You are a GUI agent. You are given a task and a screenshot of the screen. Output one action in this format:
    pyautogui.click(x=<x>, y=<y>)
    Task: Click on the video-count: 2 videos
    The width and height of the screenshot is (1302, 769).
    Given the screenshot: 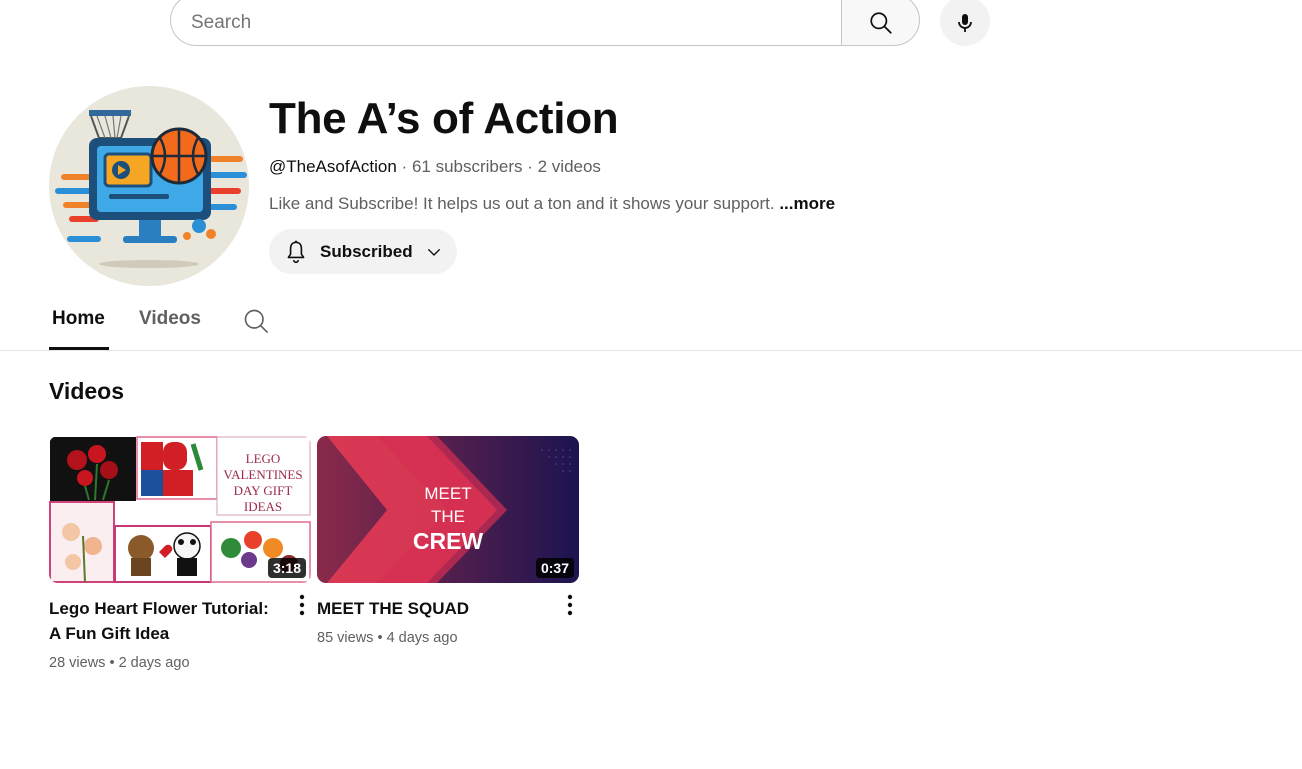 What is the action you would take?
    pyautogui.click(x=569, y=166)
    